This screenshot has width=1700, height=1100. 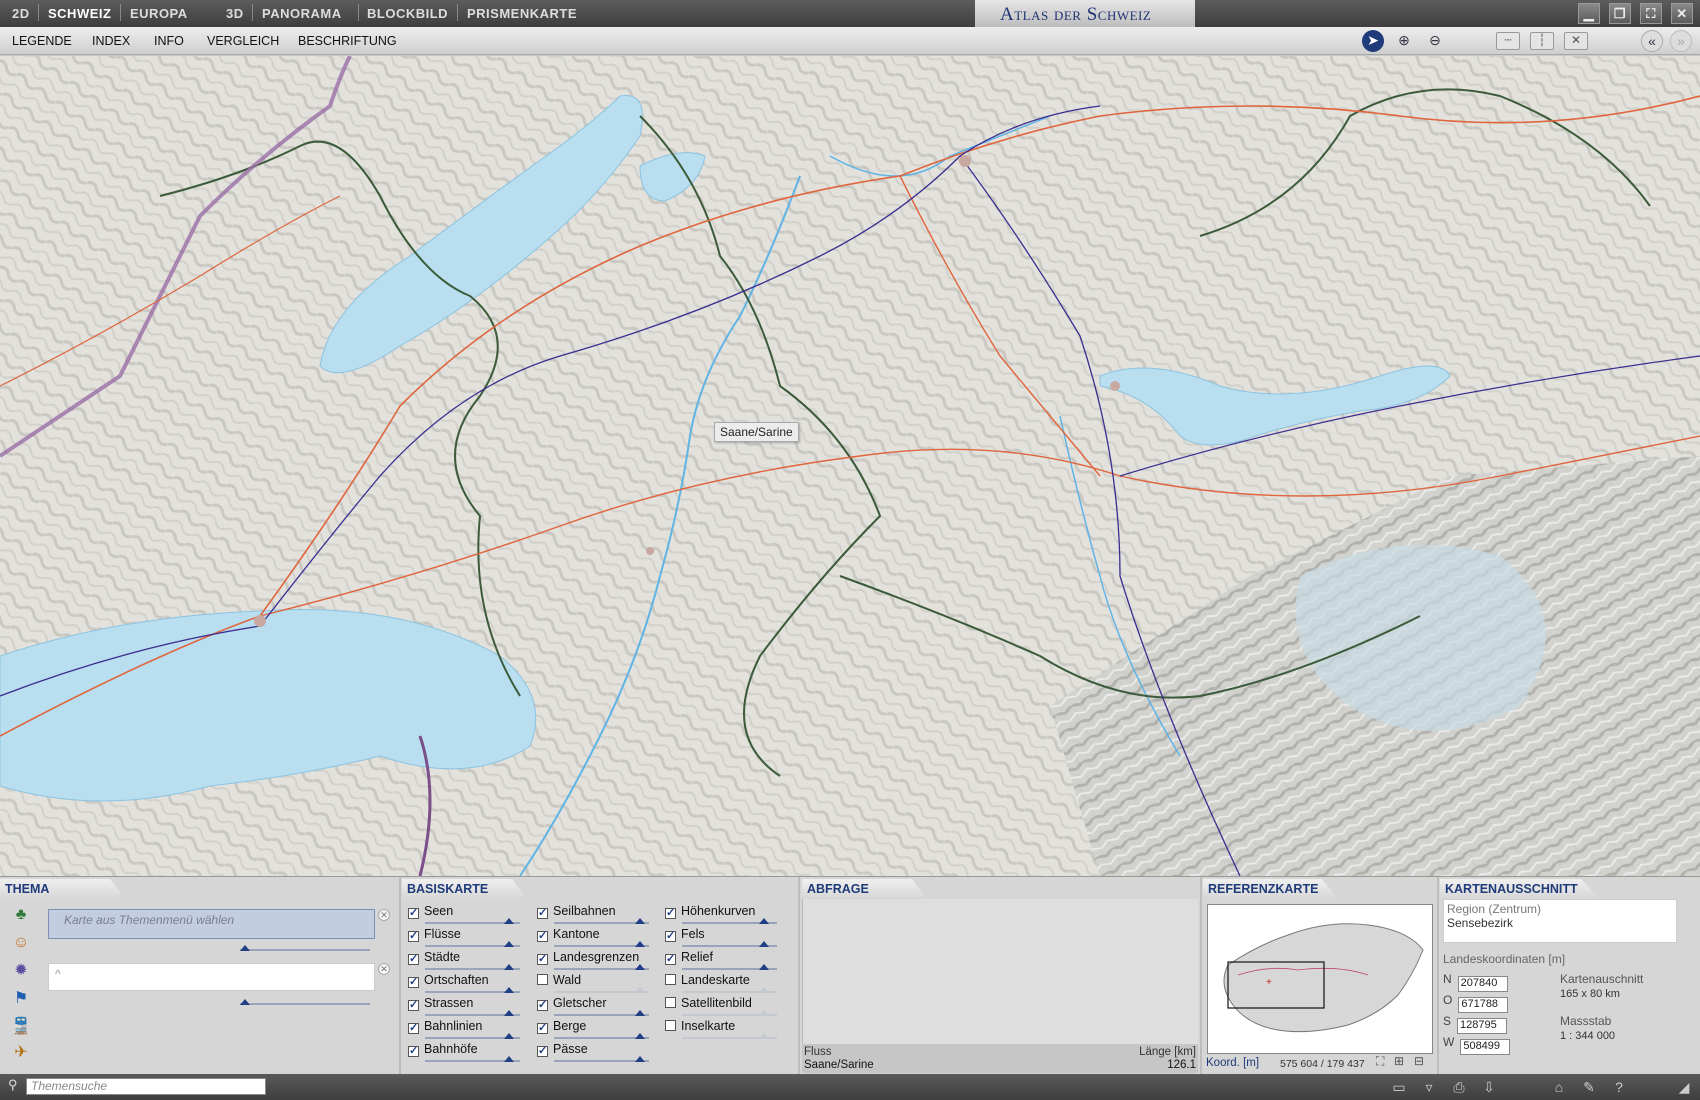 What do you see at coordinates (1429, 1087) in the screenshot?
I see `save-button: ▿` at bounding box center [1429, 1087].